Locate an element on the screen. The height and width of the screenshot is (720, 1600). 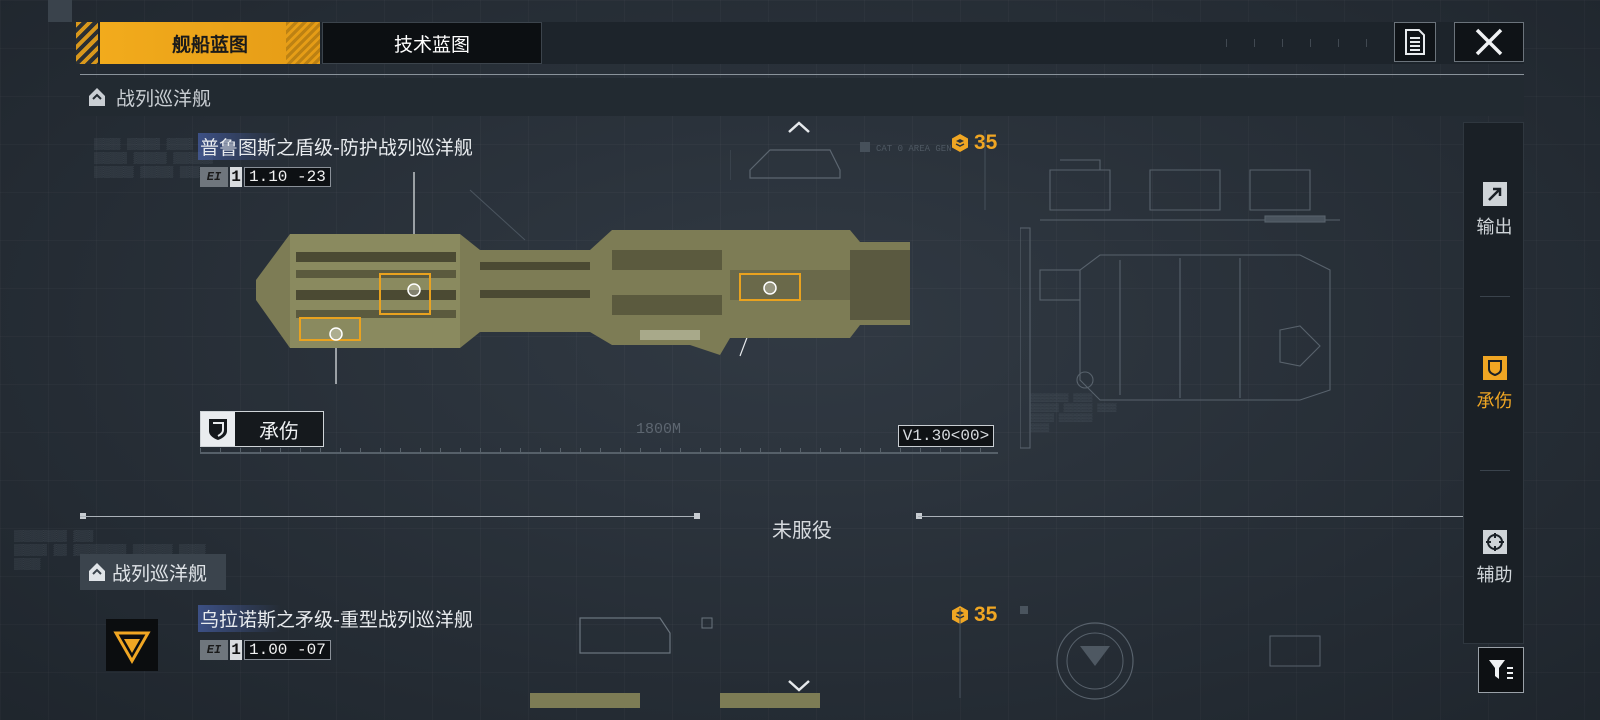
close-icon is located at coordinates (1489, 42).